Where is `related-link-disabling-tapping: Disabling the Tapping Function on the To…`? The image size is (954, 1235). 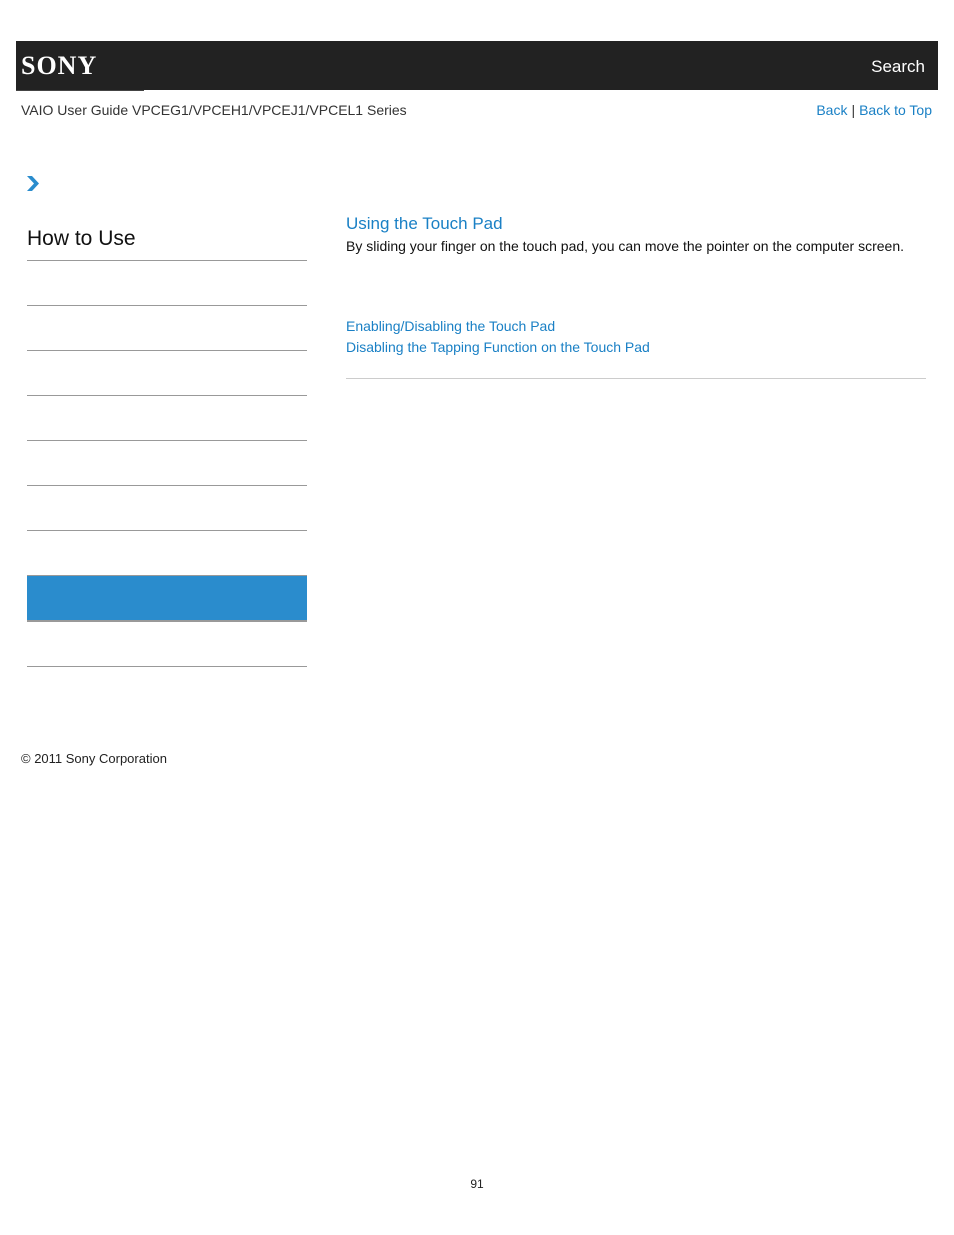 related-link-disabling-tapping: Disabling the Tapping Function on the To… is located at coordinates (636, 347).